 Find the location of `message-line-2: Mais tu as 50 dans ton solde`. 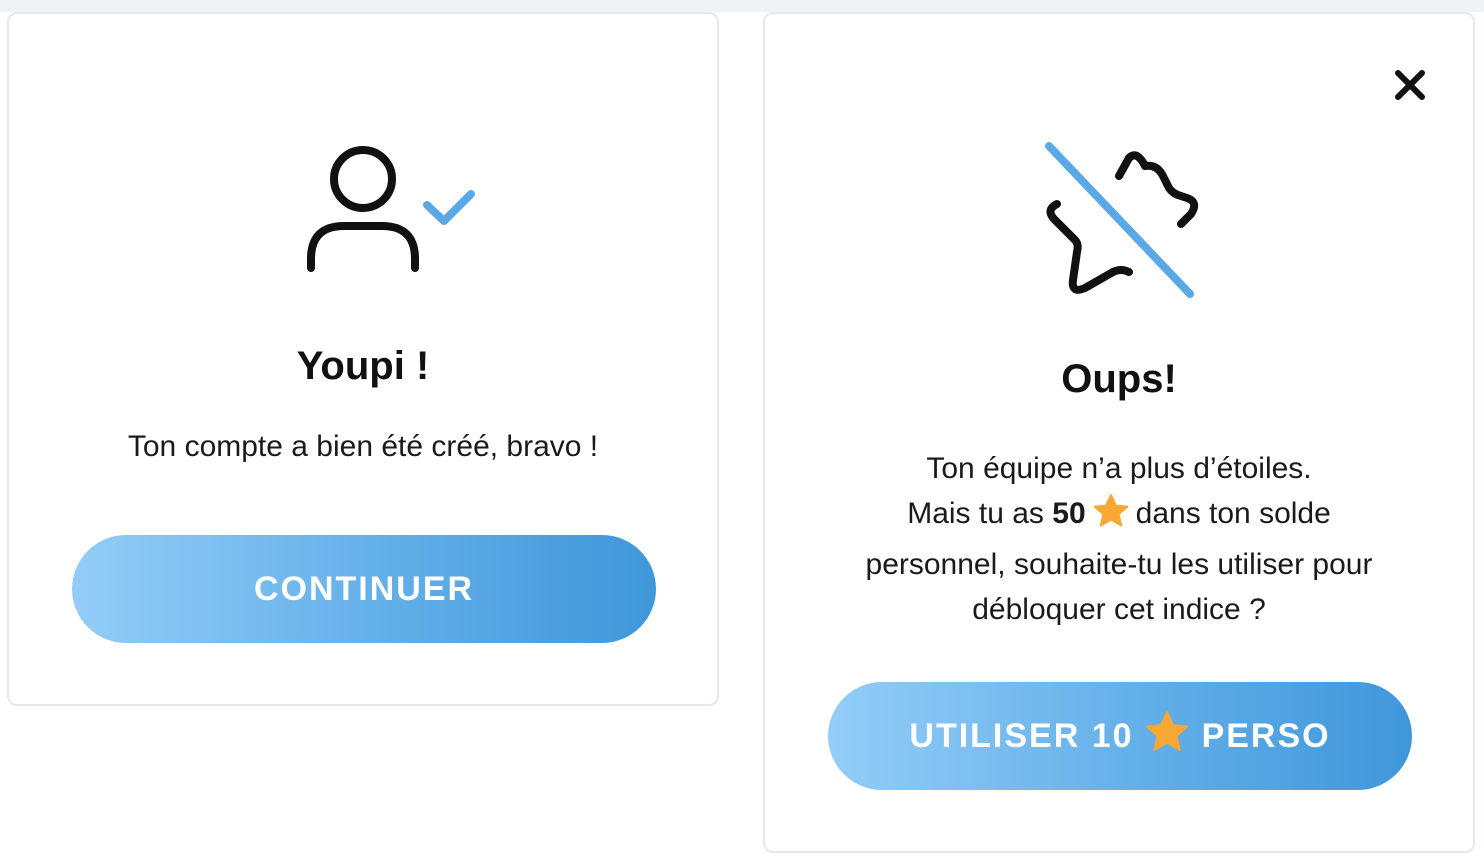

message-line-2: Mais tu as 50 dans ton solde is located at coordinates (1119, 516).